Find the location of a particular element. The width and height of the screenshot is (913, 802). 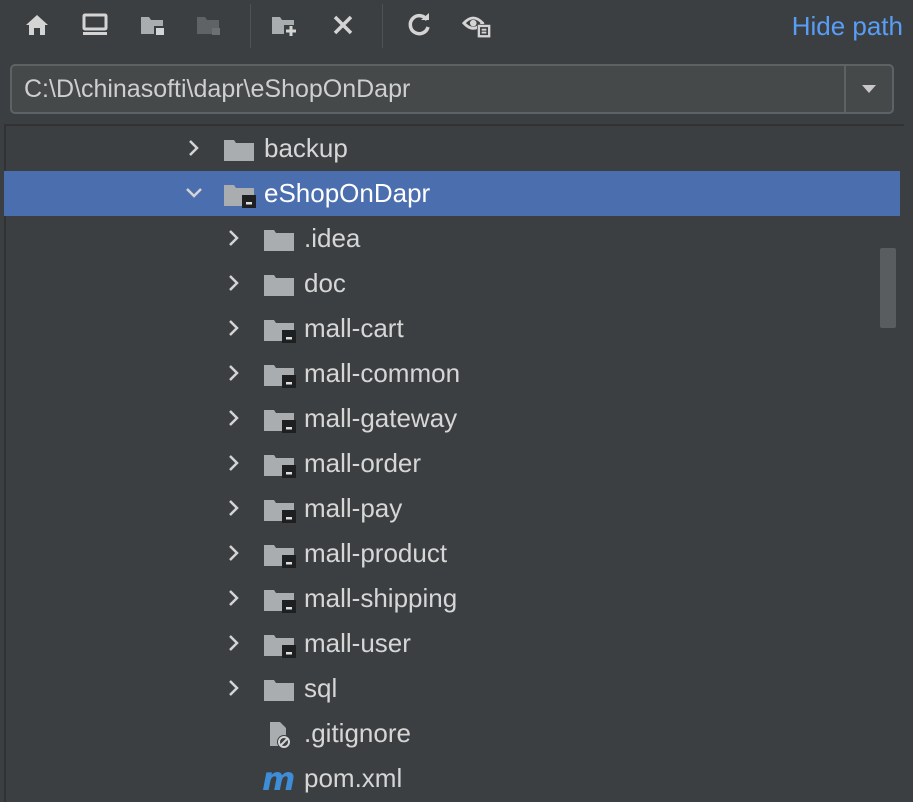

tree-row: mall-cart is located at coordinates (452, 328).